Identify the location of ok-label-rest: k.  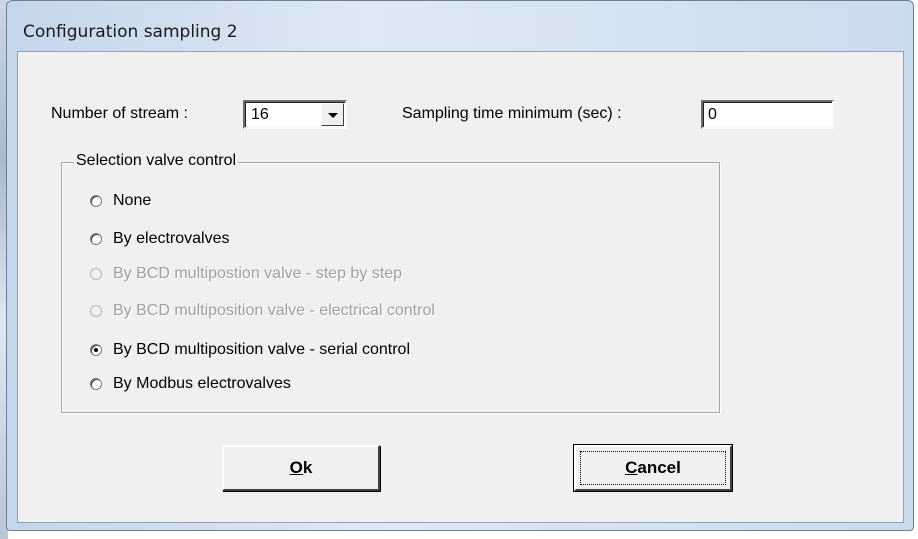
(307, 467).